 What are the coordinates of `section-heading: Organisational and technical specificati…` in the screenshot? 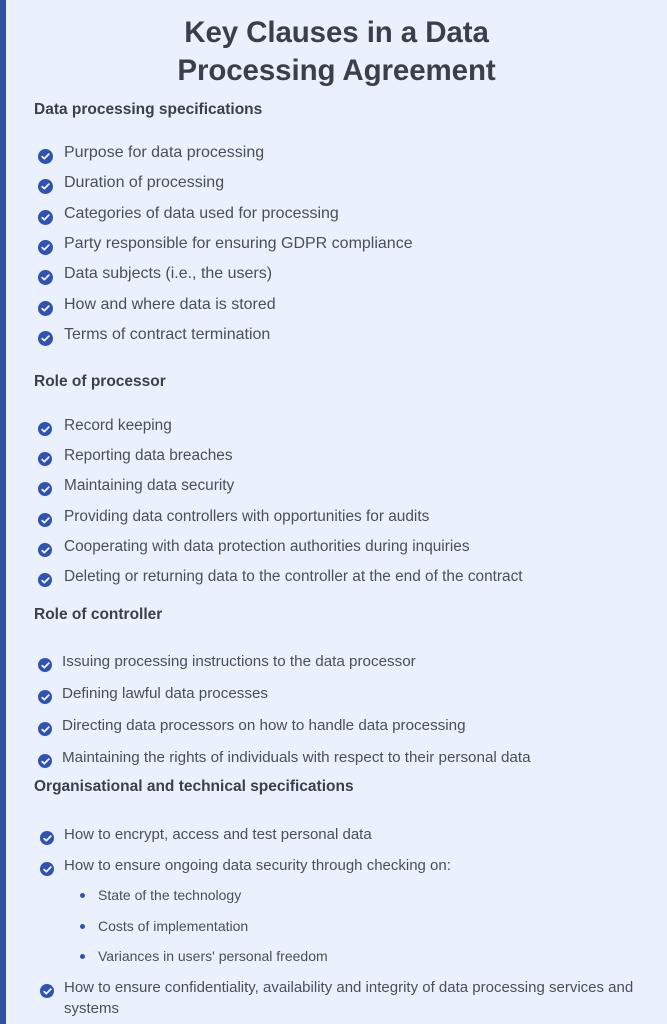 It's located at (194, 786).